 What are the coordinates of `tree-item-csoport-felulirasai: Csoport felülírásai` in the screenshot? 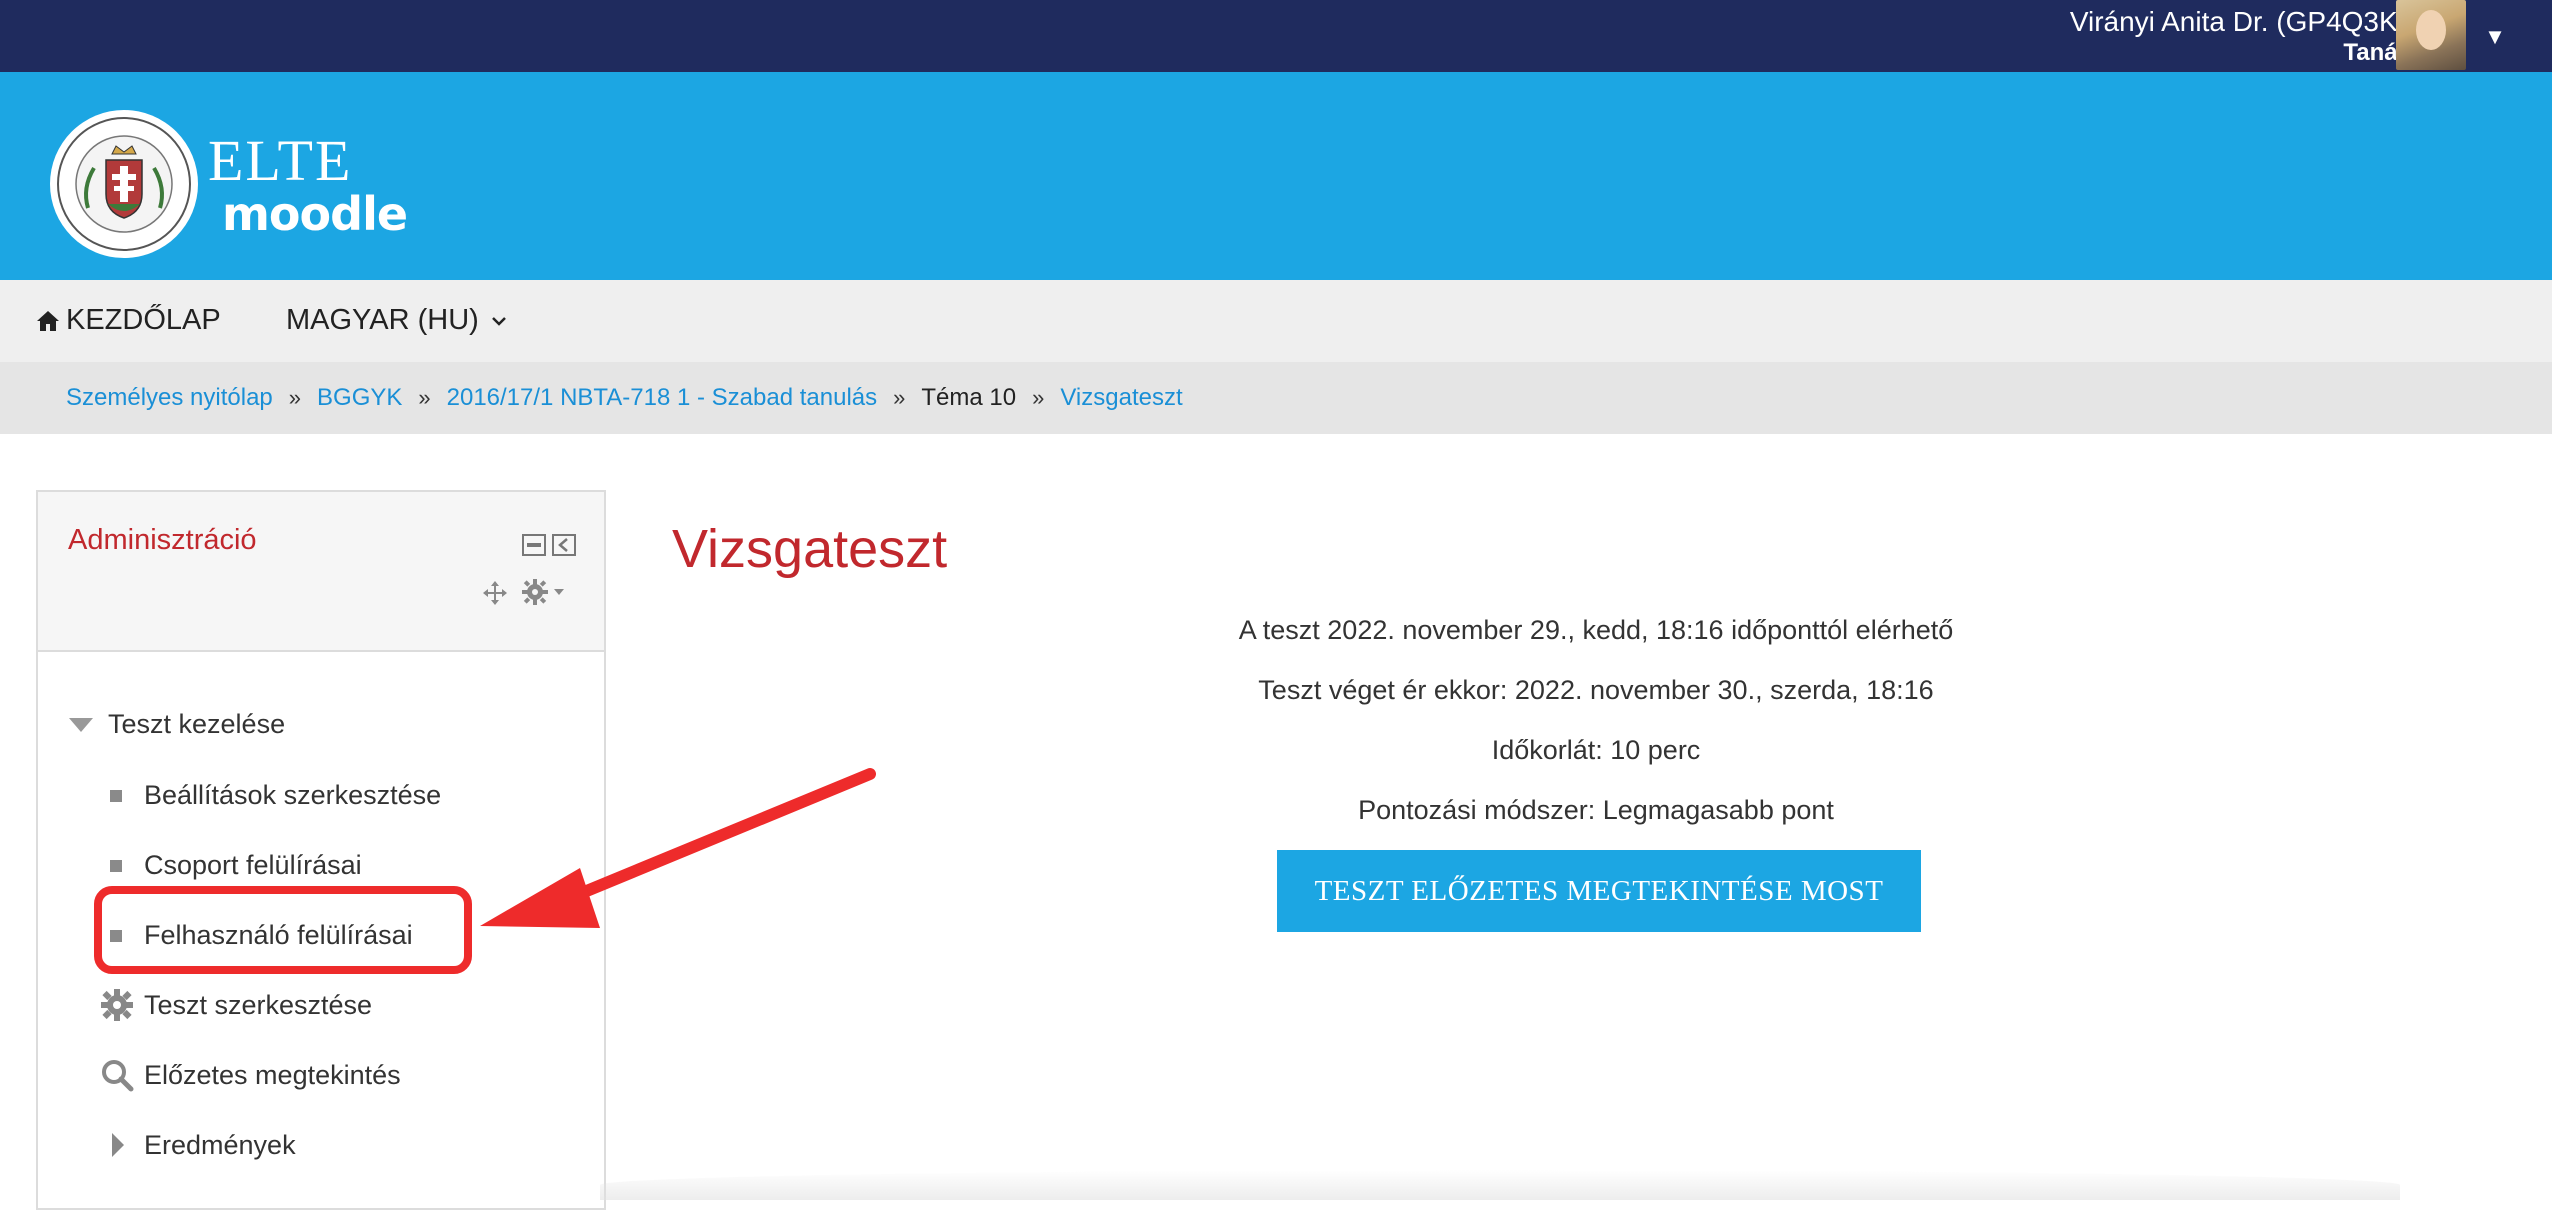 It's located at (253, 865).